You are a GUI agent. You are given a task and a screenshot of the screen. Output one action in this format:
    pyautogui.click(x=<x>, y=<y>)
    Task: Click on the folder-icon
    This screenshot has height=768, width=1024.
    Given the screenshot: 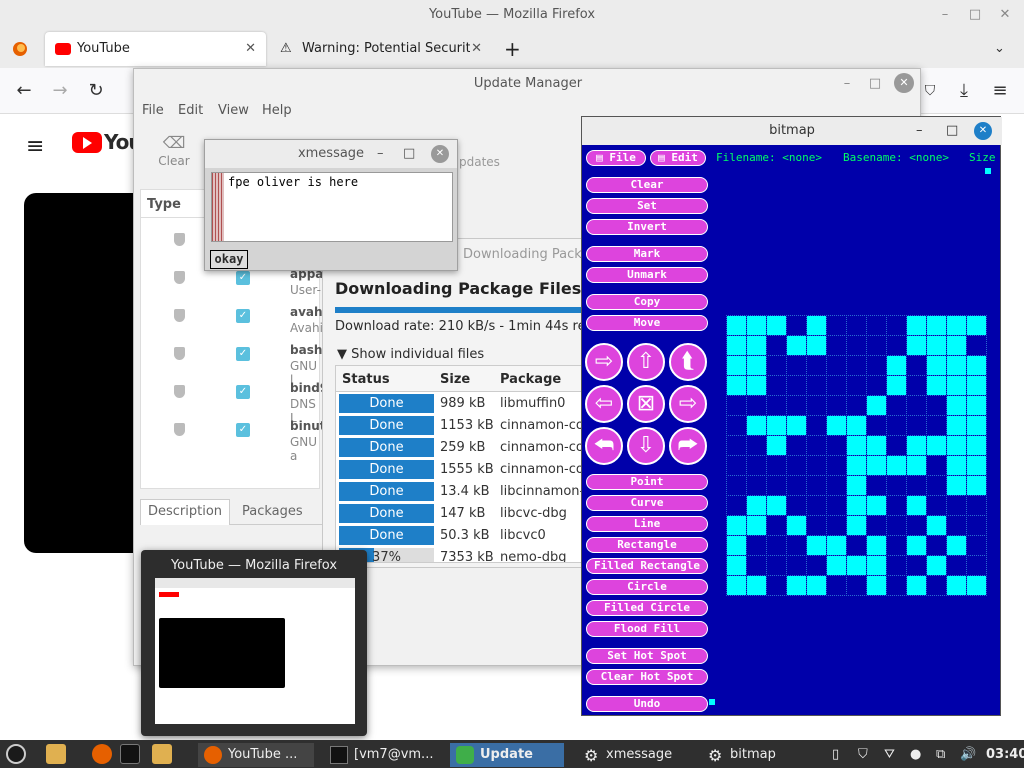 What is the action you would take?
    pyautogui.click(x=162, y=754)
    